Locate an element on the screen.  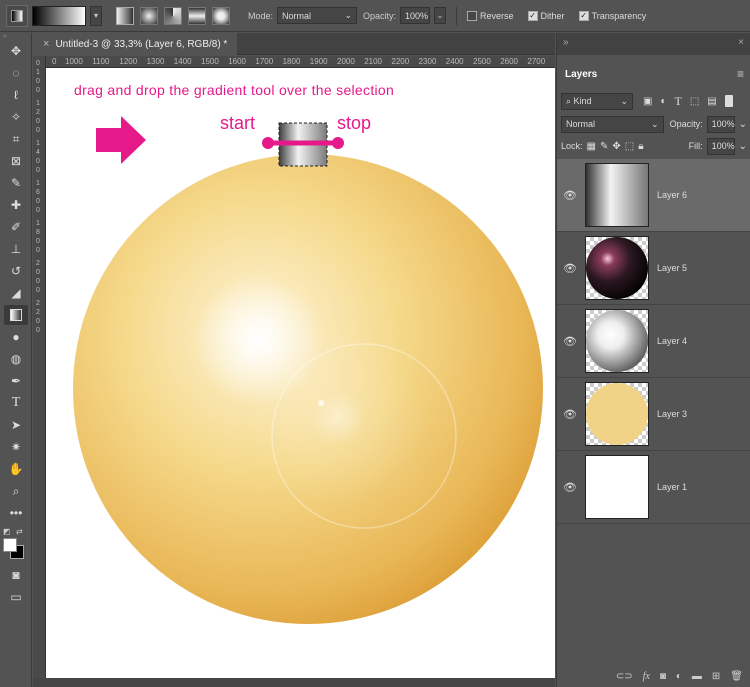
layer-row-5: 👁︎ Layer 5 is located at coordinates (653, 268).